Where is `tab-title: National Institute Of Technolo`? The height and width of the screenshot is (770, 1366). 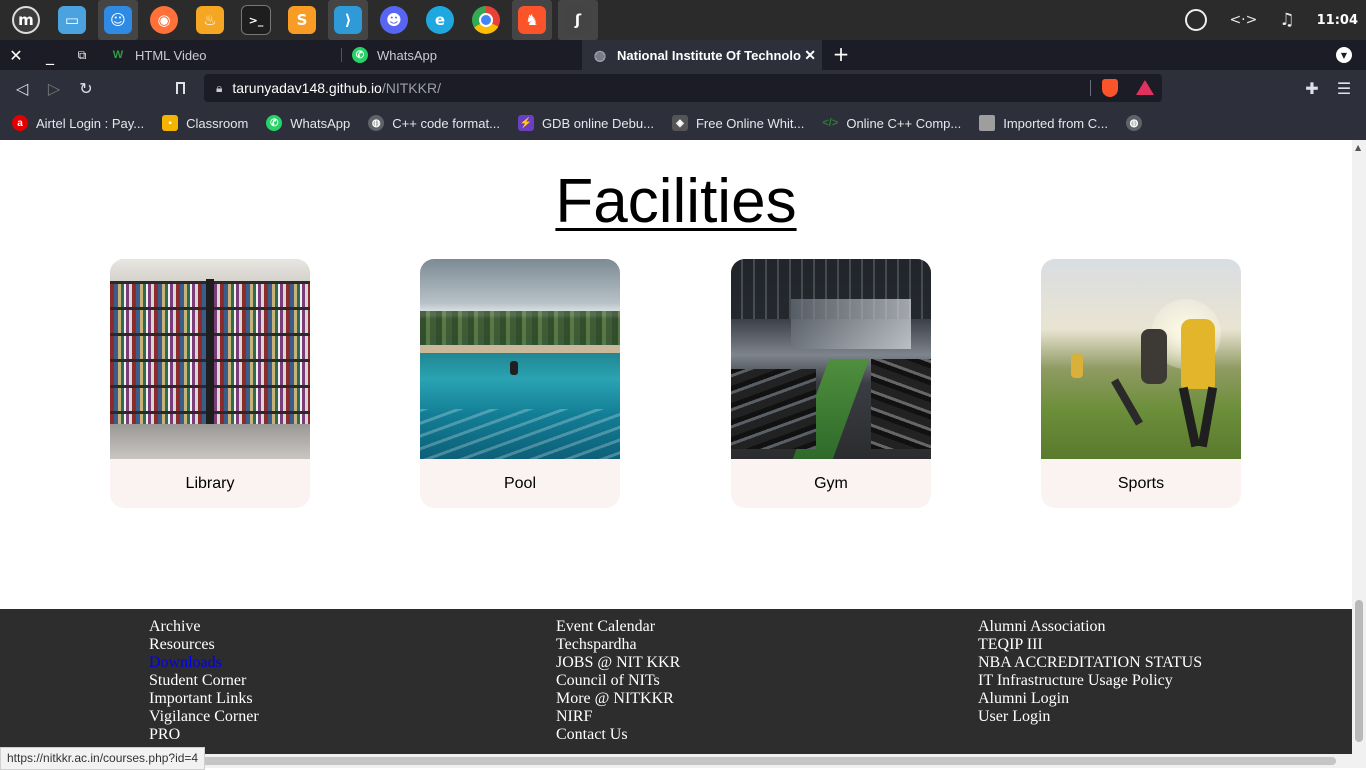
tab-title: National Institute Of Technolo is located at coordinates (709, 55).